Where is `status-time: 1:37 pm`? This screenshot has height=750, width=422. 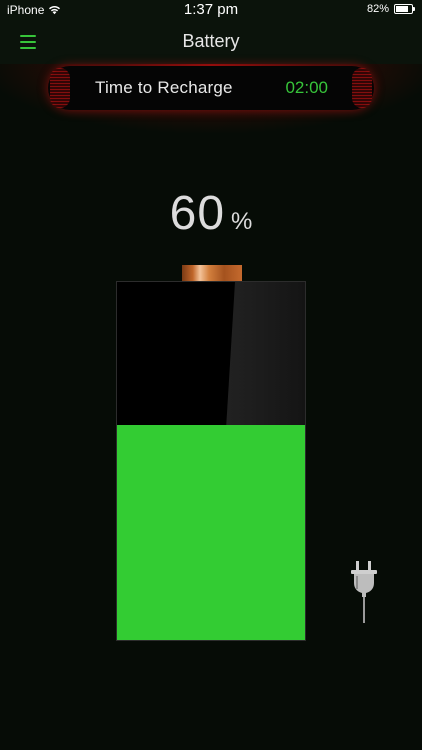 status-time: 1:37 pm is located at coordinates (211, 9).